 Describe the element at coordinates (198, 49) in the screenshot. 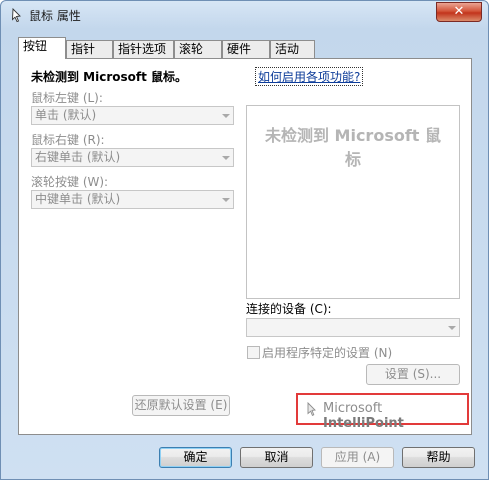

I see `tab-wheel: 滚轮` at that location.